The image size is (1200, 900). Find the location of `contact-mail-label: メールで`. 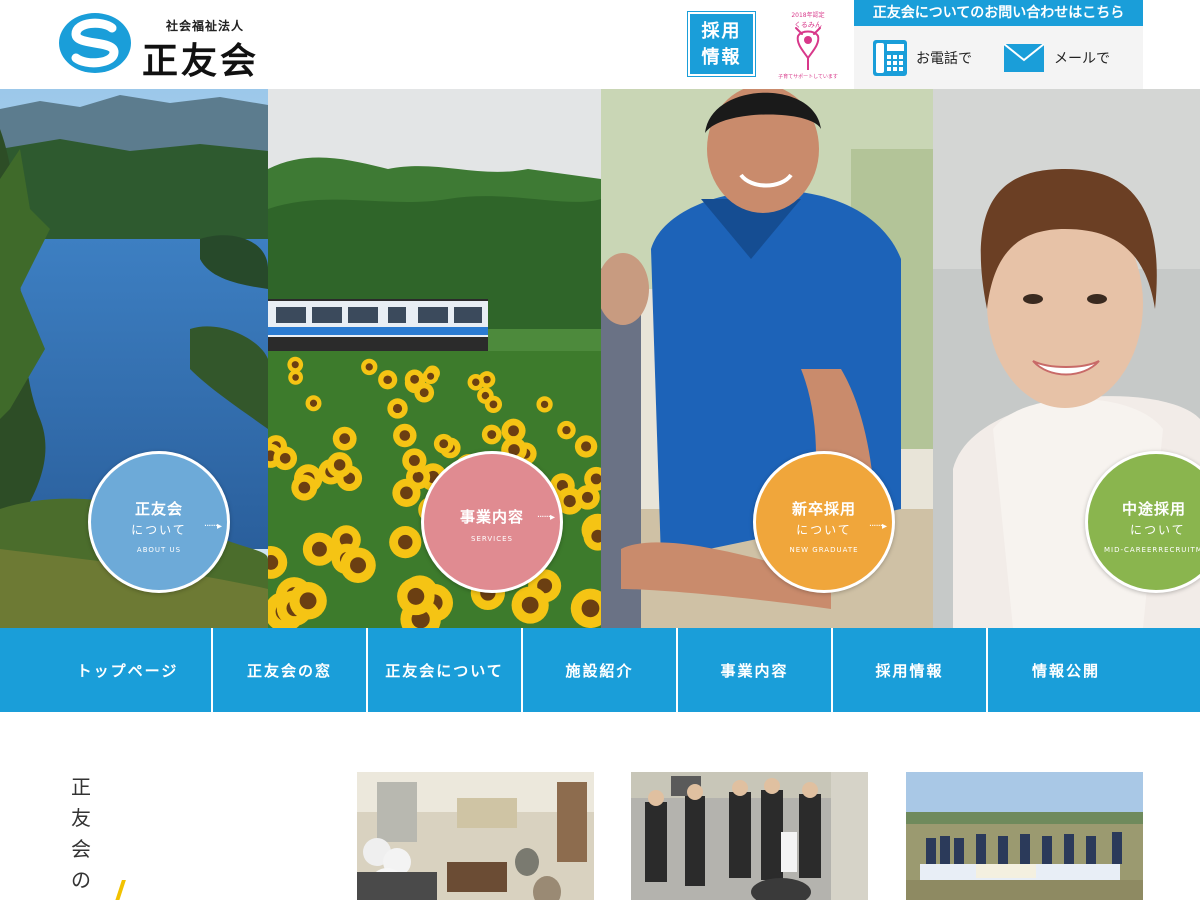

contact-mail-label: メールで is located at coordinates (1082, 59).